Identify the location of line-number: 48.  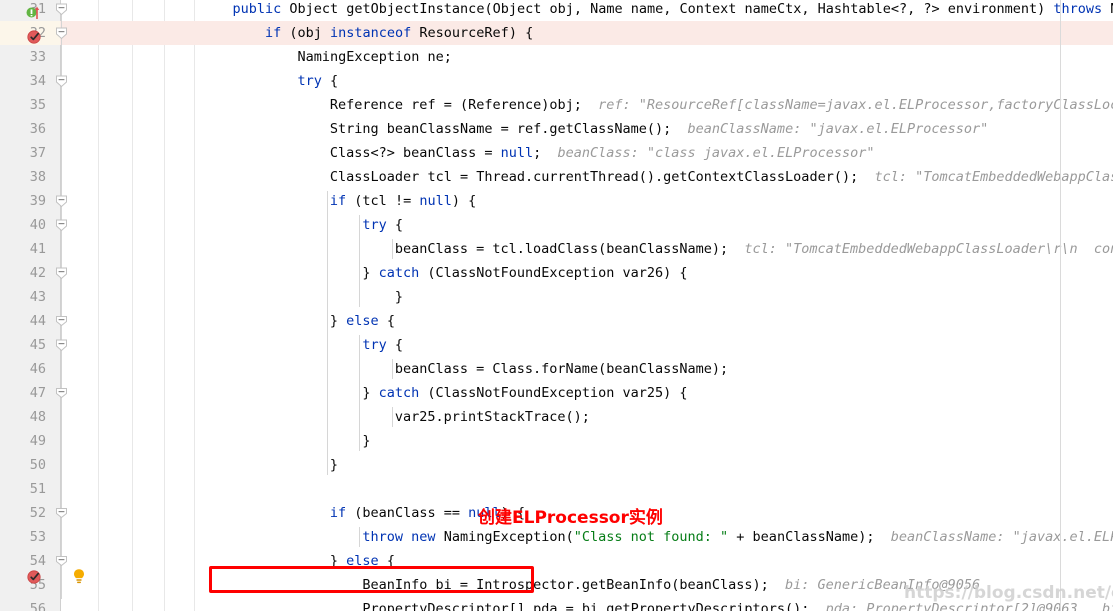
(23, 417).